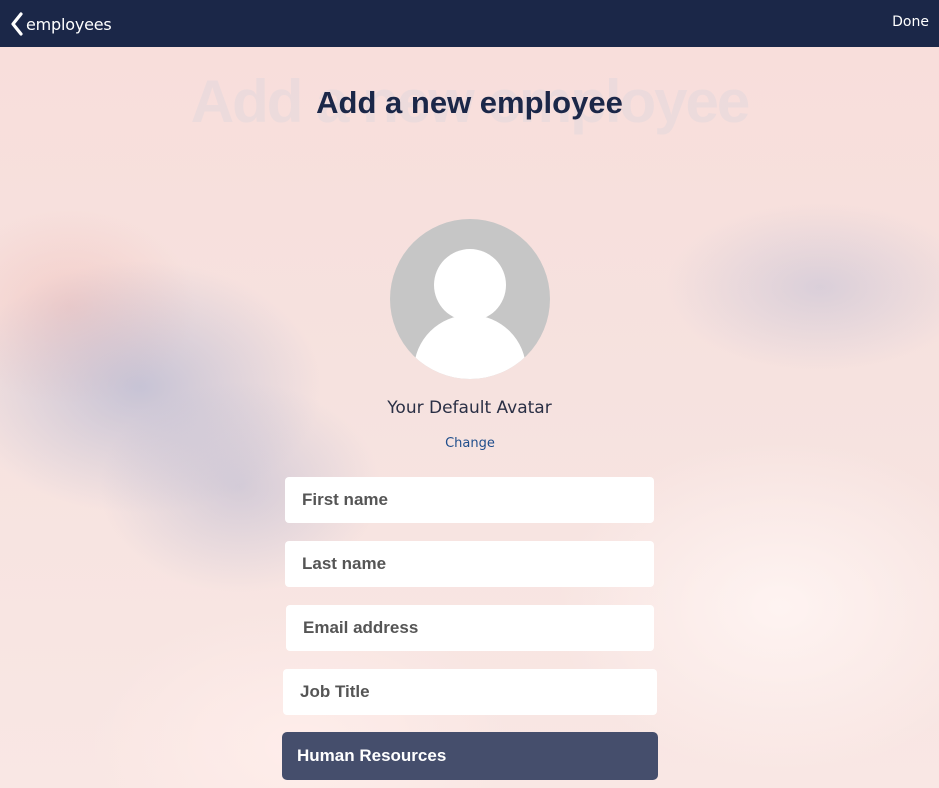 Image resolution: width=939 pixels, height=788 pixels. I want to click on back-button: employees, so click(61, 24).